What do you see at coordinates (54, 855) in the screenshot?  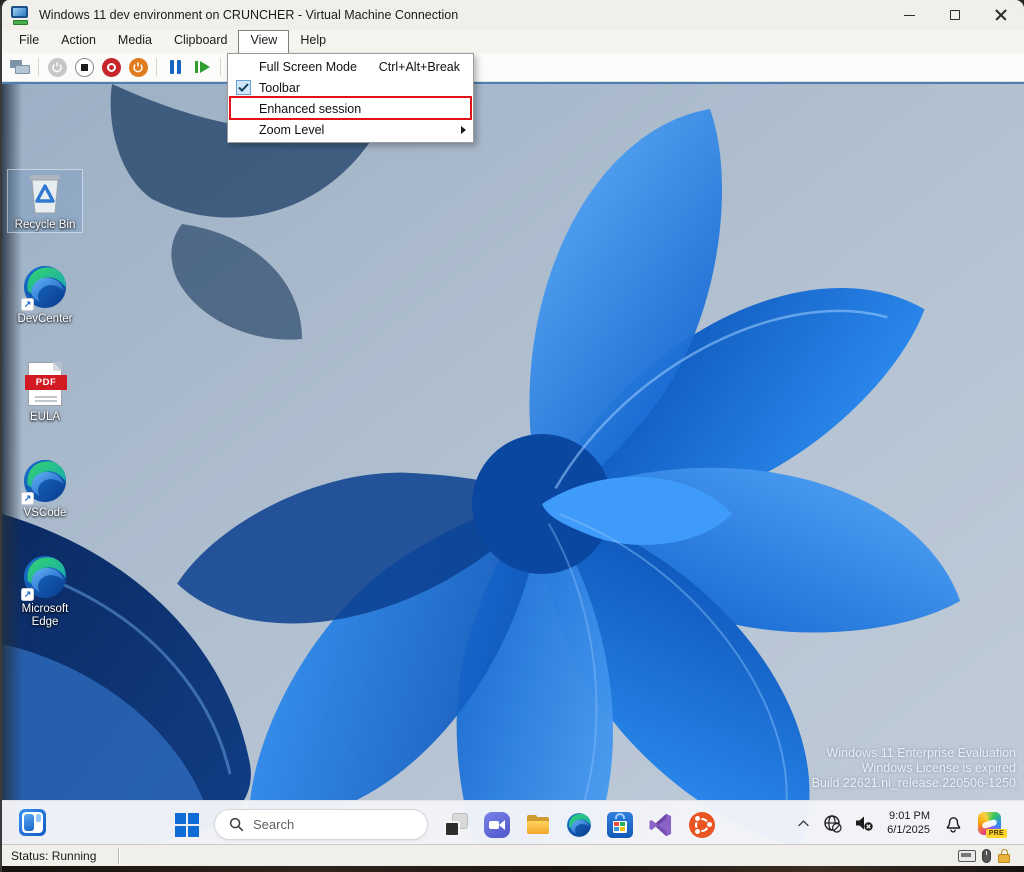 I see `vm-status-text: Status: Running` at bounding box center [54, 855].